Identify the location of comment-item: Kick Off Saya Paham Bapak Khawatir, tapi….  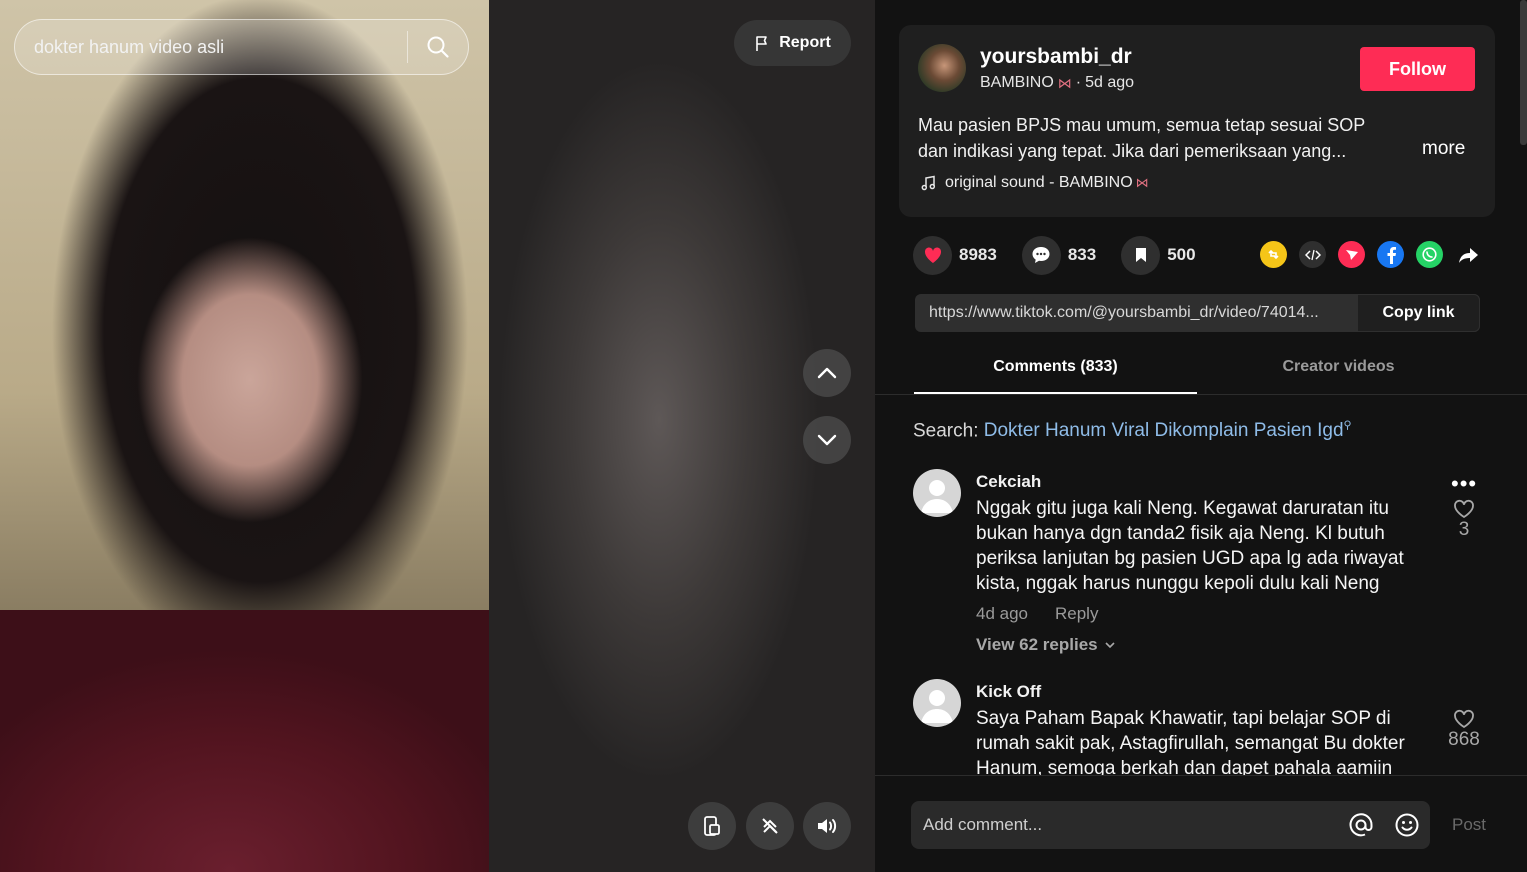
(1203, 720).